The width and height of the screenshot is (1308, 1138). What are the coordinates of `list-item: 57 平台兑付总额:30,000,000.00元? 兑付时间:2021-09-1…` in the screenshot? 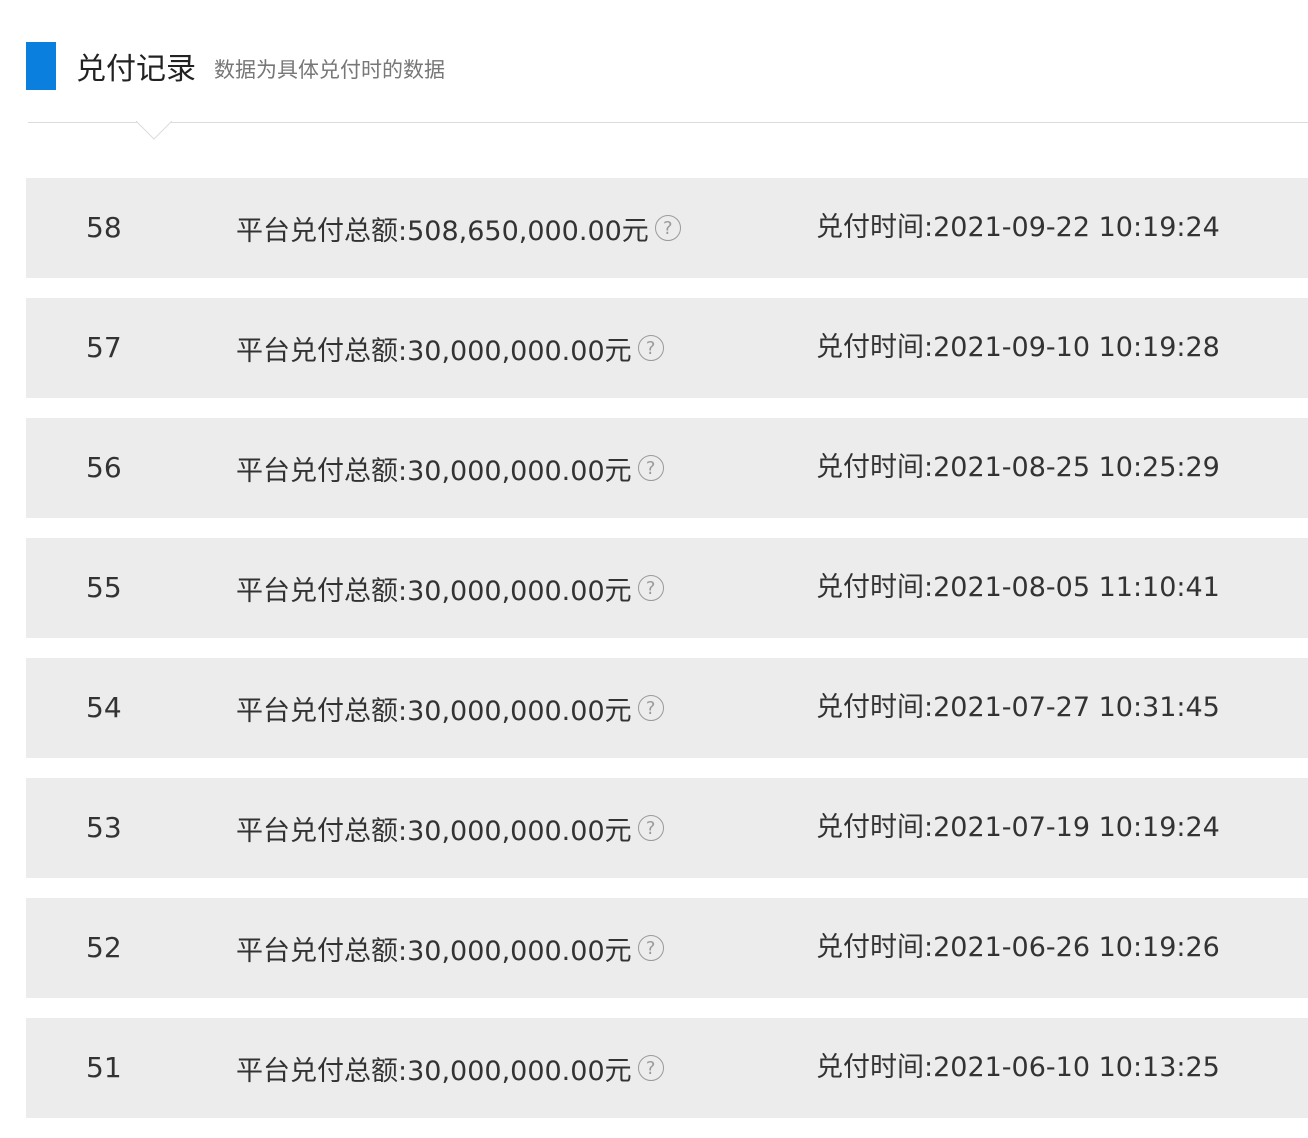 It's located at (667, 348).